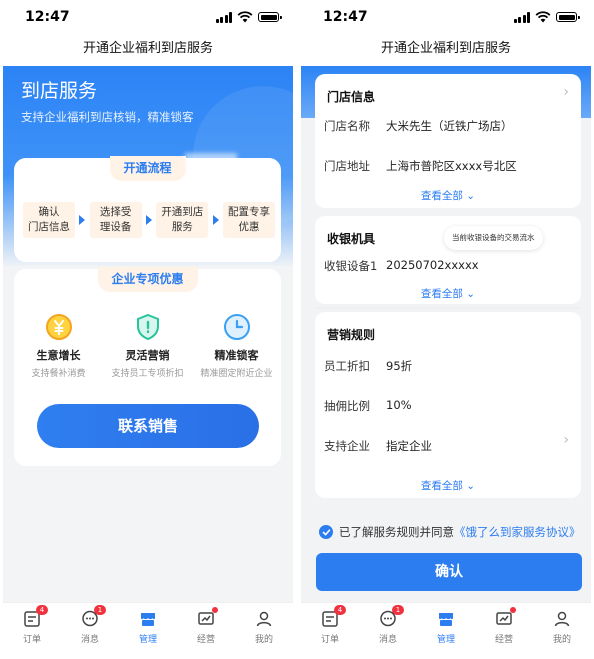  Describe the element at coordinates (340, 610) in the screenshot. I see `tab-badge: 4` at that location.